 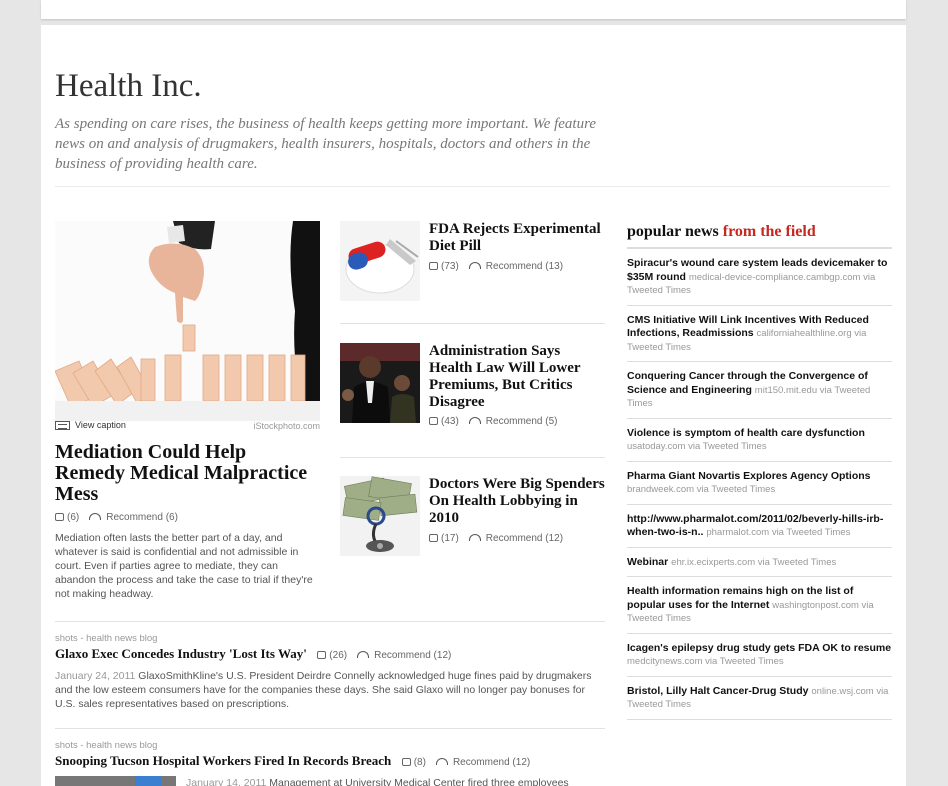 I want to click on sidebar-news-source: medcitynews.com via Tweeted Times, so click(x=705, y=661).